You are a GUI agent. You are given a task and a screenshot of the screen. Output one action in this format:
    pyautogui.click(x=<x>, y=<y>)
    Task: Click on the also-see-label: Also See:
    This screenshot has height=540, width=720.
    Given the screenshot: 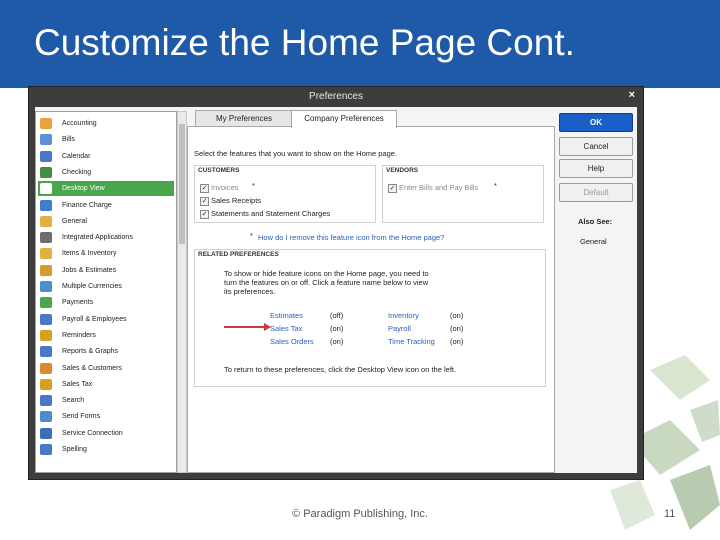 What is the action you would take?
    pyautogui.click(x=595, y=221)
    